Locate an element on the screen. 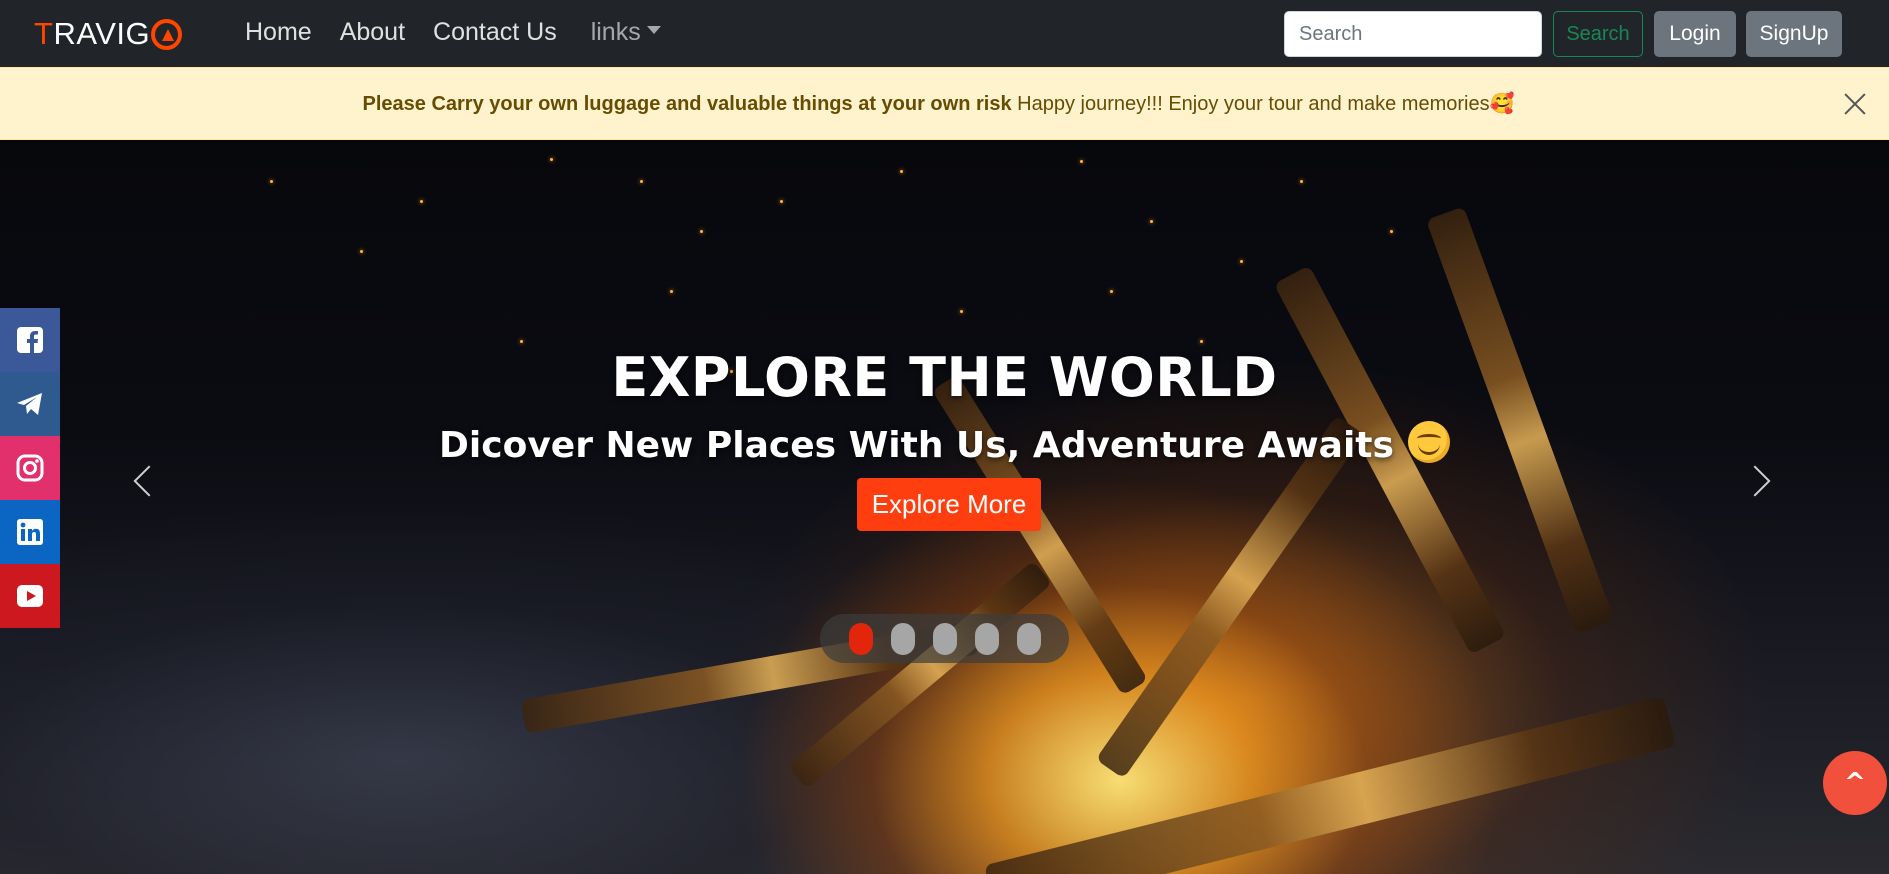 This screenshot has height=874, width=1889. linkedin-link is located at coordinates (30, 532).